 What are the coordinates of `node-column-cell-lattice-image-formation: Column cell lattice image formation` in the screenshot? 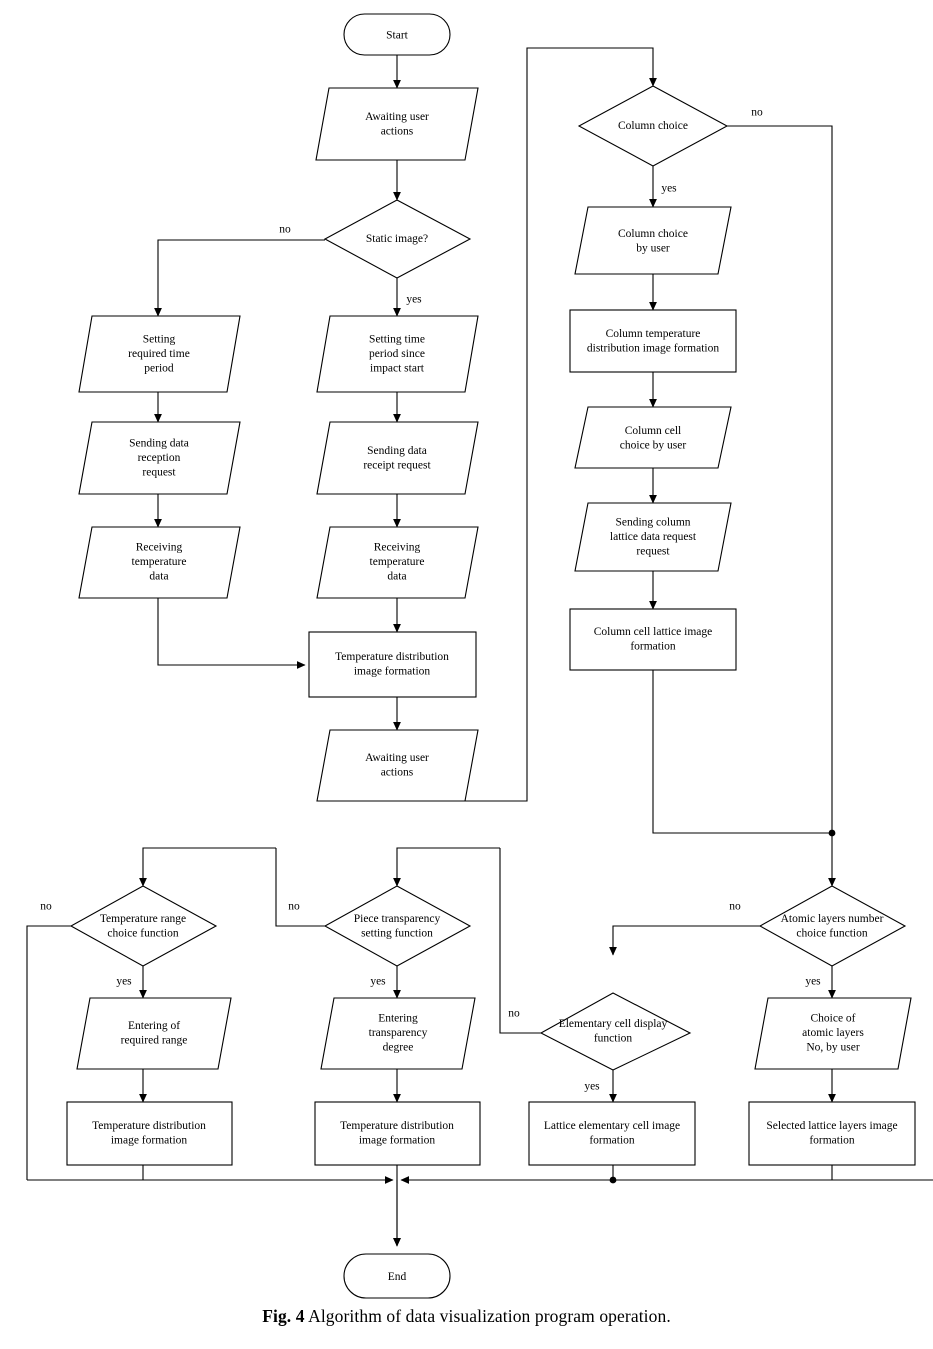 It's located at (653, 639).